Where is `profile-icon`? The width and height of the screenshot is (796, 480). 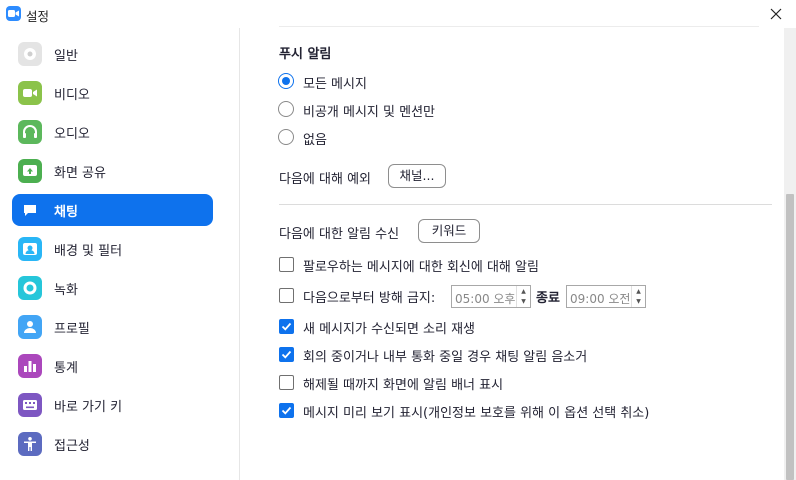 profile-icon is located at coordinates (30, 327).